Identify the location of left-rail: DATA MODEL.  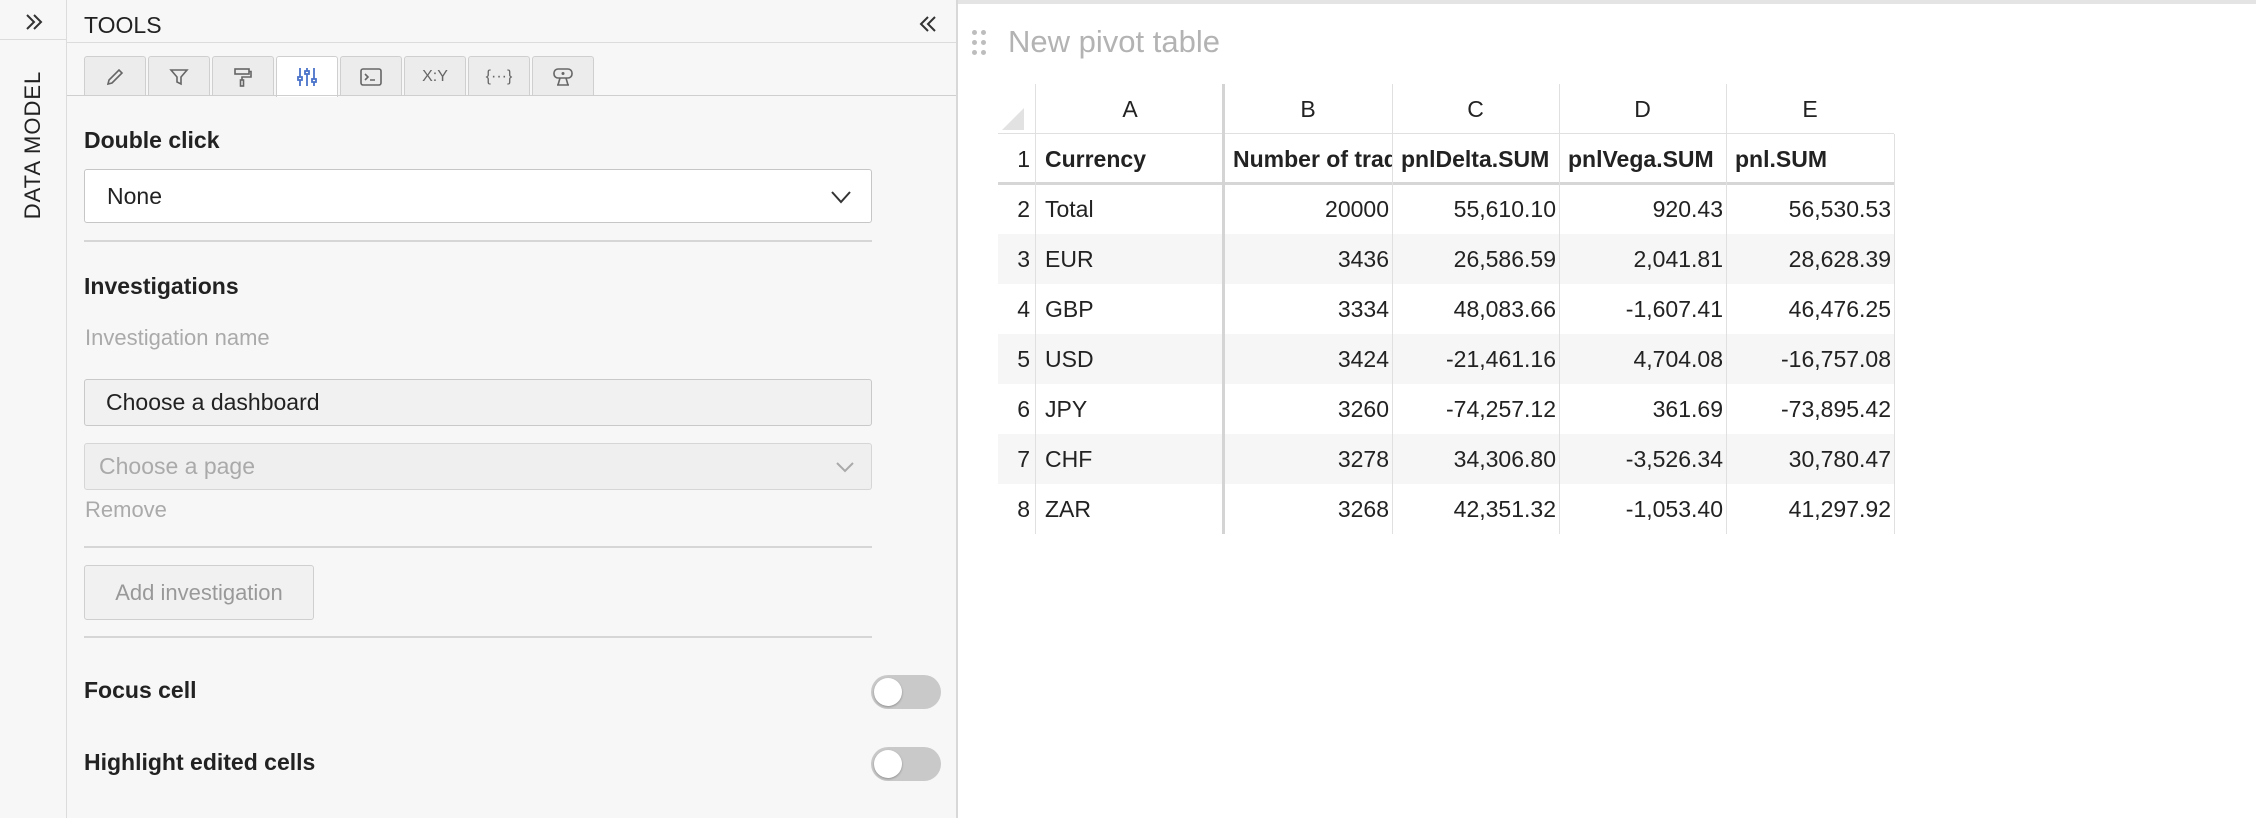
(33, 409).